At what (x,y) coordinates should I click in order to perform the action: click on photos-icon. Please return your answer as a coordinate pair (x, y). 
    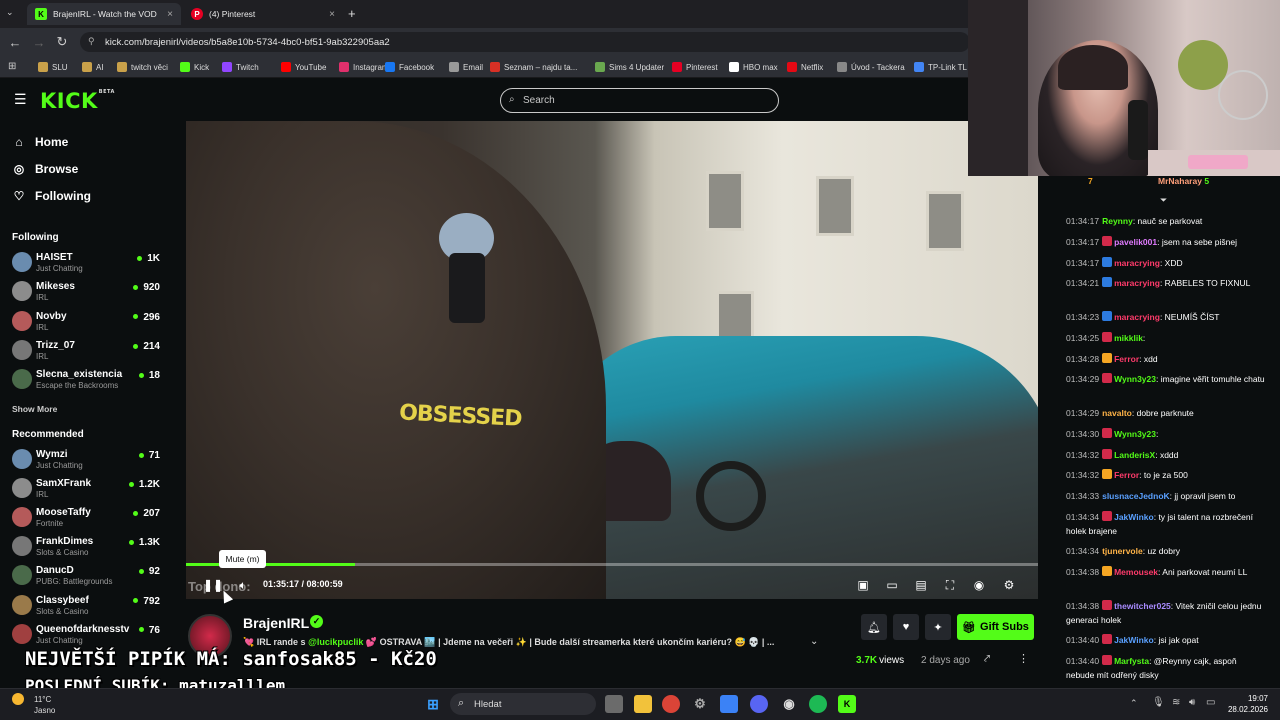
    Looking at the image, I should click on (729, 704).